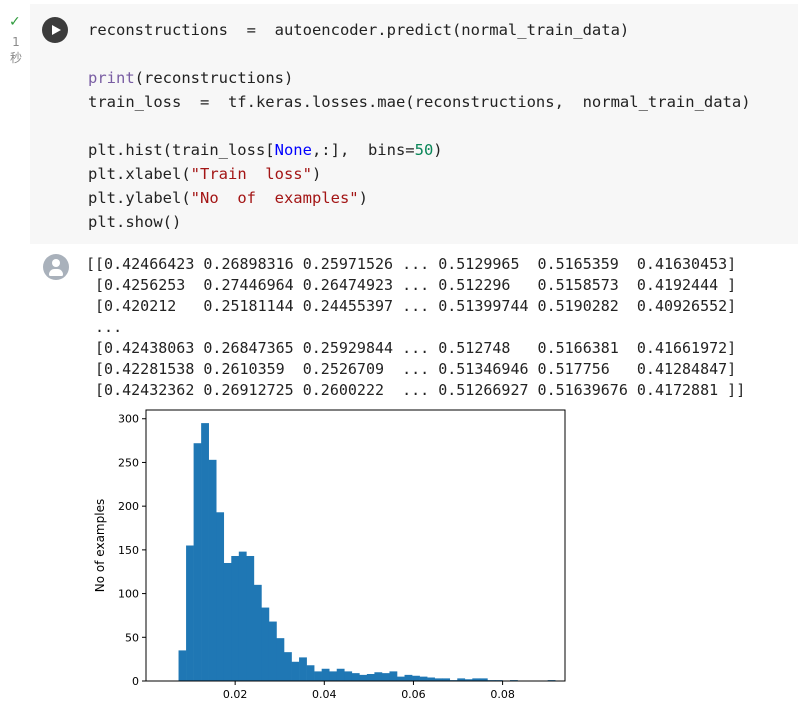  What do you see at coordinates (132, 637) in the screenshot?
I see `y-tick-label: 50` at bounding box center [132, 637].